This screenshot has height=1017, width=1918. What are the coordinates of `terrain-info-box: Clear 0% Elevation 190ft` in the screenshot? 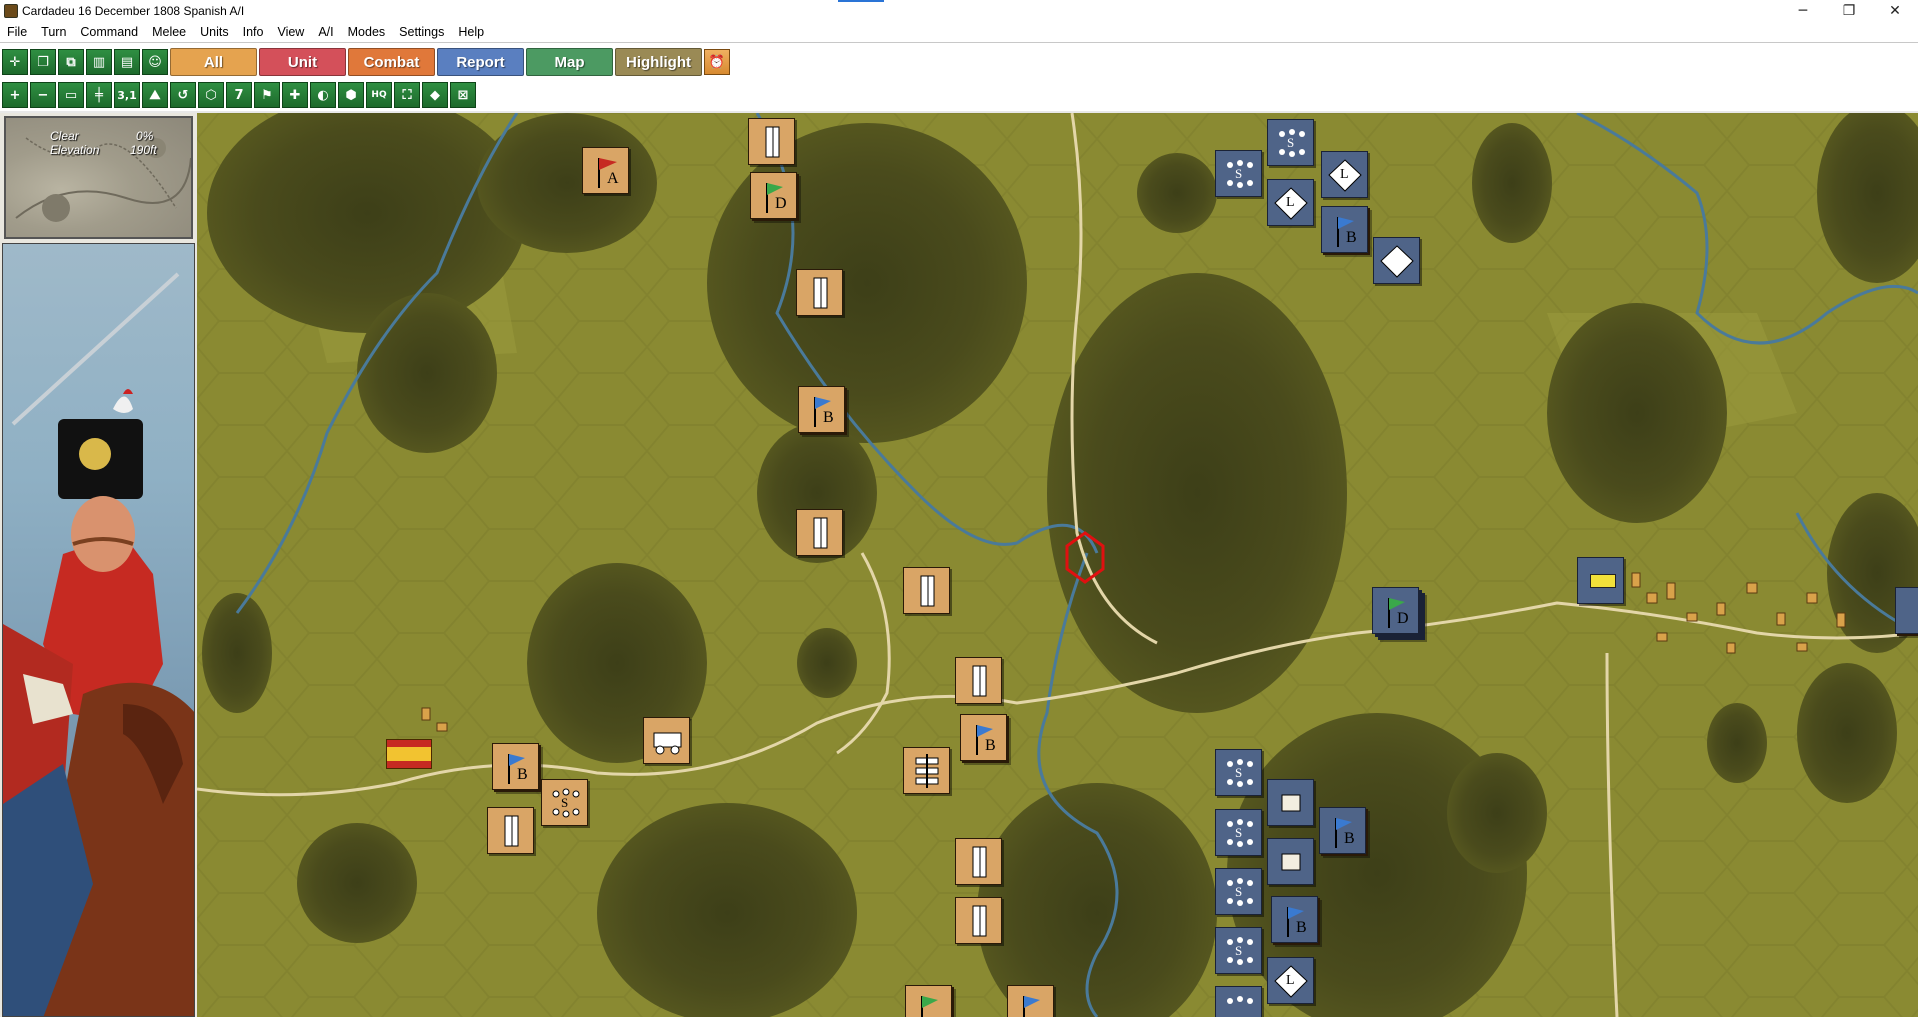 It's located at (98, 177).